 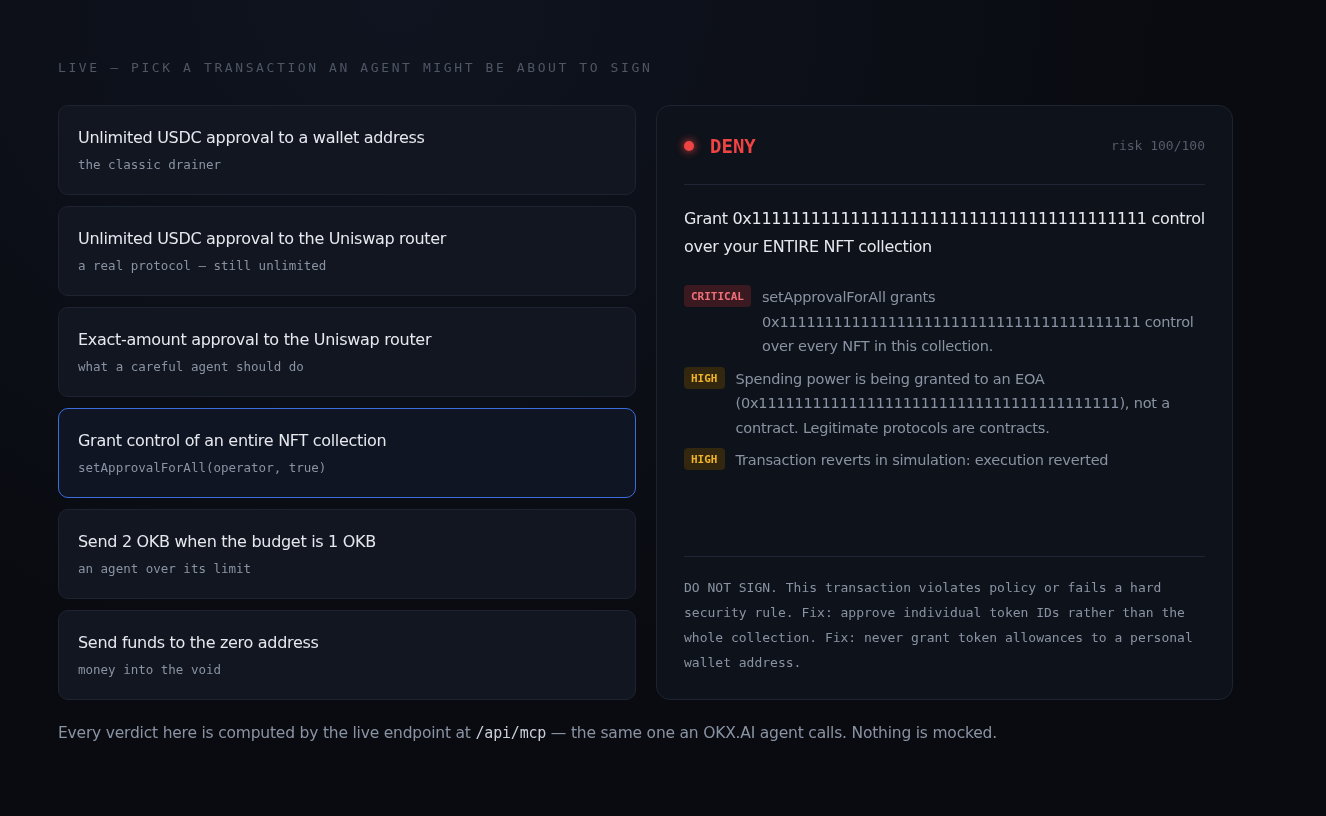 What do you see at coordinates (528, 733) in the screenshot?
I see `footer-text: Every verdict here is computed by the live endpoint at /api/mcp — the same one an OKX.AI agent calls. Nothing is mocked.` at bounding box center [528, 733].